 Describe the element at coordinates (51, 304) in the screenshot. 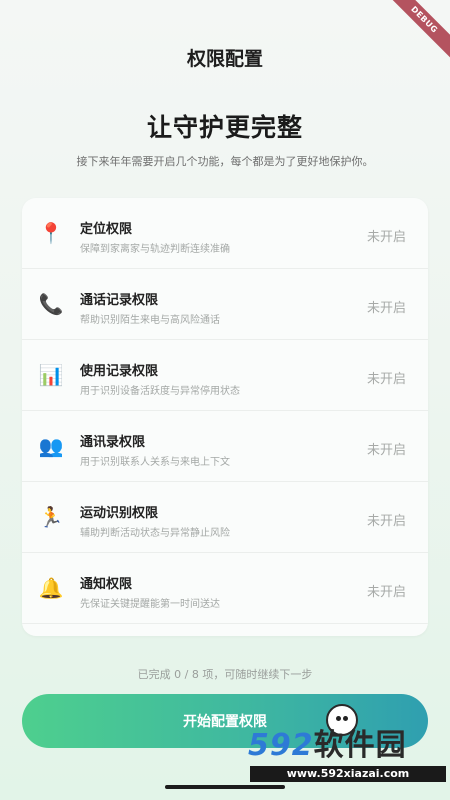

I see `phone-icon: 📞` at that location.